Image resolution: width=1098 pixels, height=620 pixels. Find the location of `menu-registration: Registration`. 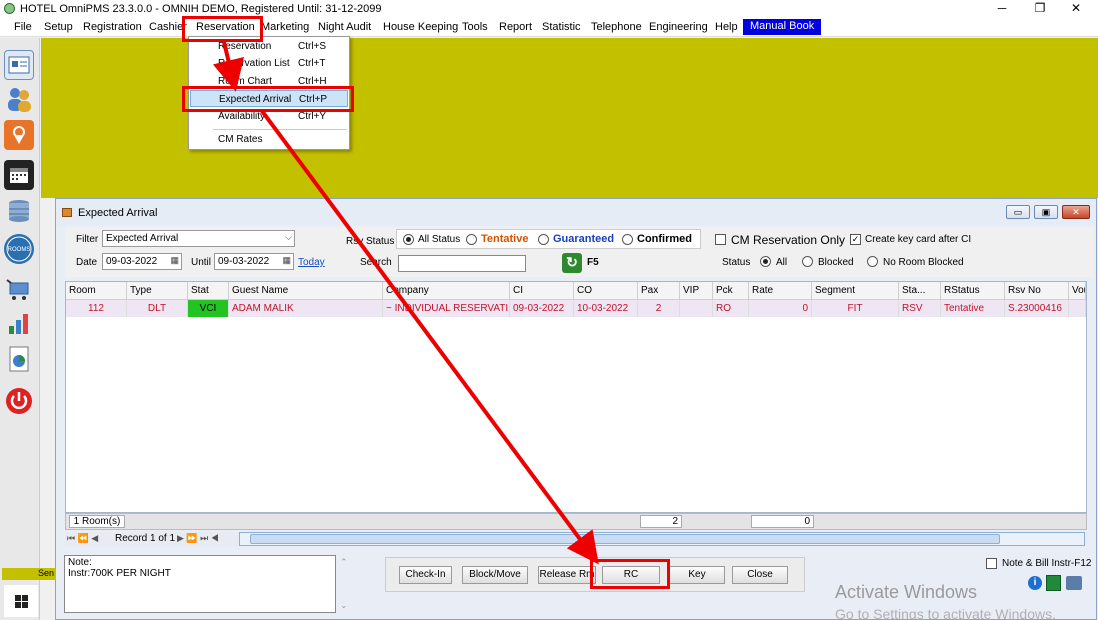

menu-registration: Registration is located at coordinates (112, 27).